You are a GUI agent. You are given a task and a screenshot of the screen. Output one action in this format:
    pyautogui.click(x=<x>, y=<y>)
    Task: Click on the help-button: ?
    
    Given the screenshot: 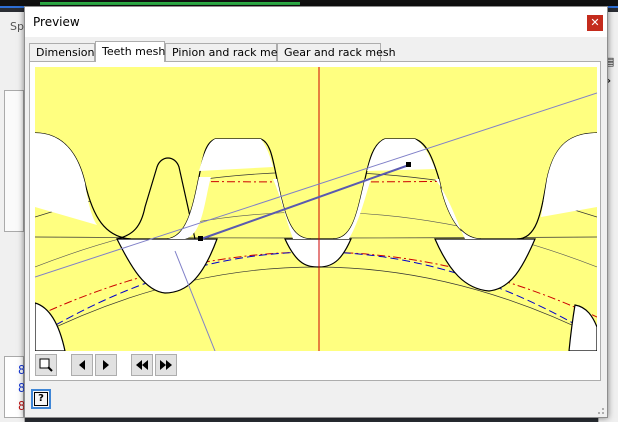 What is the action you would take?
    pyautogui.click(x=41, y=399)
    